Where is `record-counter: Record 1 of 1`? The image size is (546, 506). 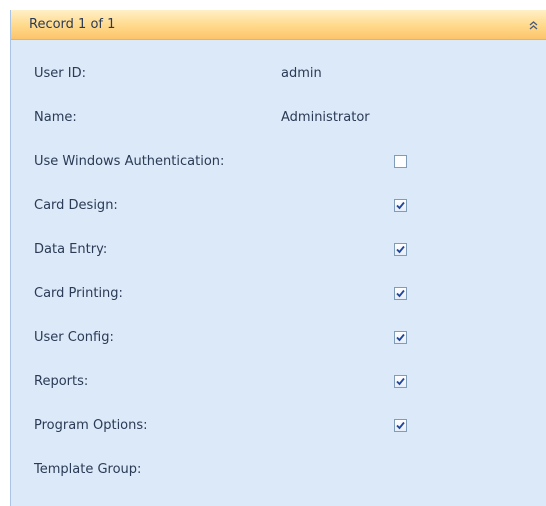
record-counter: Record 1 of 1 is located at coordinates (72, 24).